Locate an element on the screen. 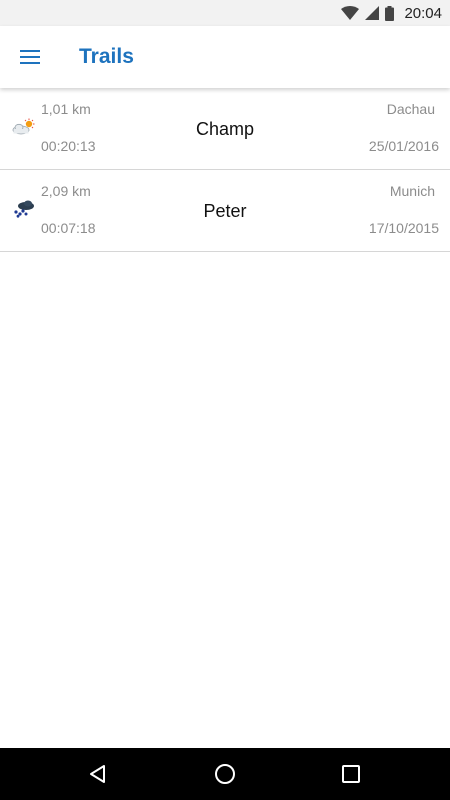  trail-date: 25/01/2016 is located at coordinates (403, 146).